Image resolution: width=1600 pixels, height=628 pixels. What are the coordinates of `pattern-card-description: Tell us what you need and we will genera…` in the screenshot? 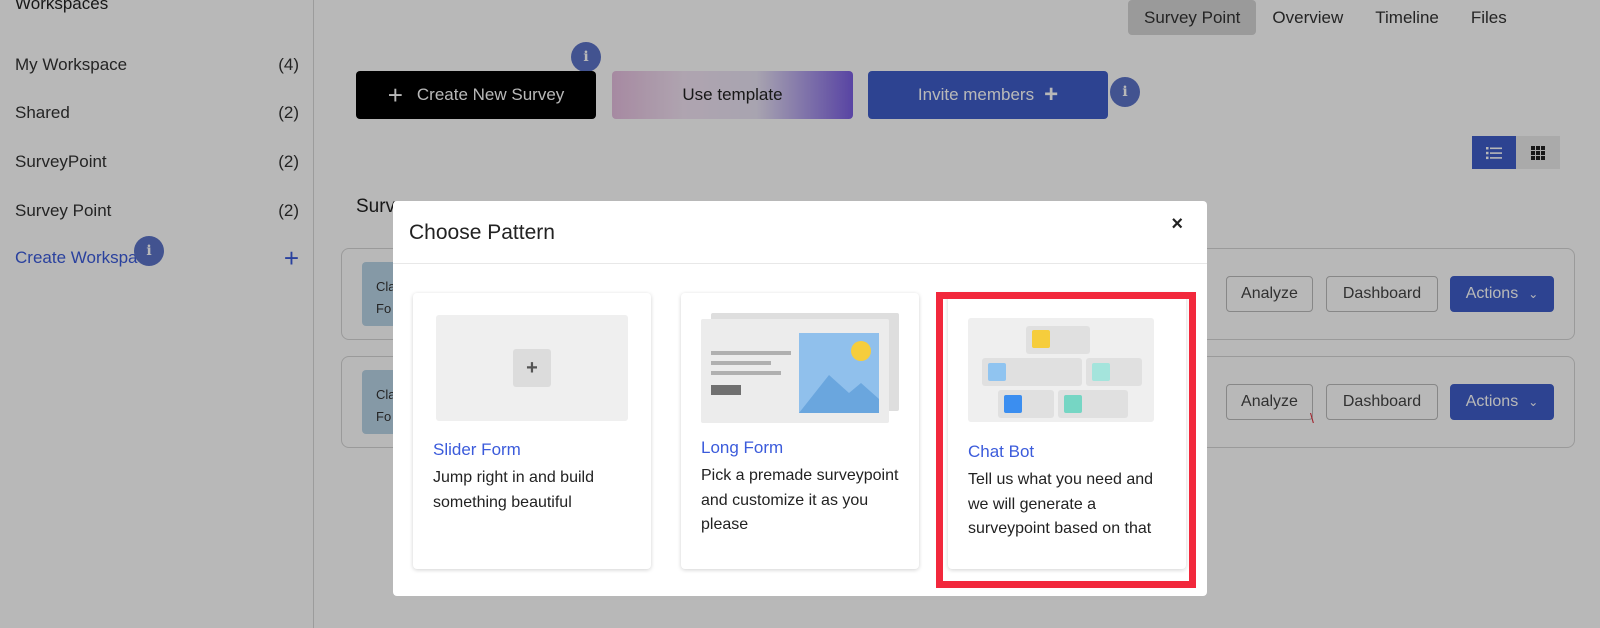 It's located at (1061, 504).